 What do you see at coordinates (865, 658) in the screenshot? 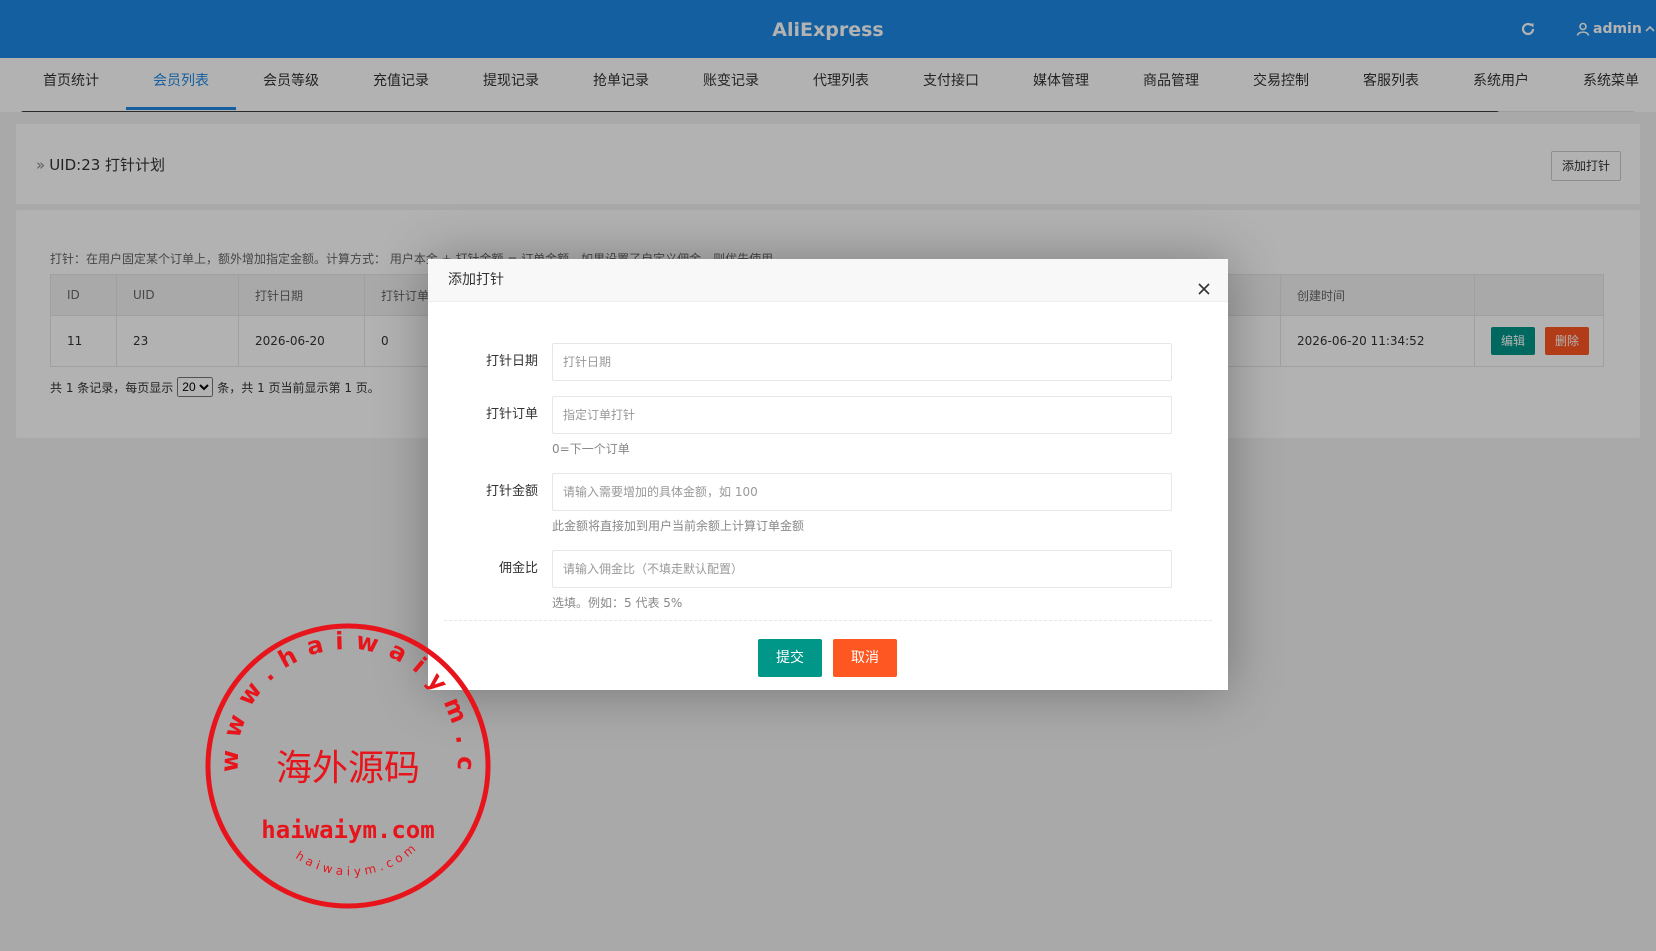
I see `cancel-button: 取消` at bounding box center [865, 658].